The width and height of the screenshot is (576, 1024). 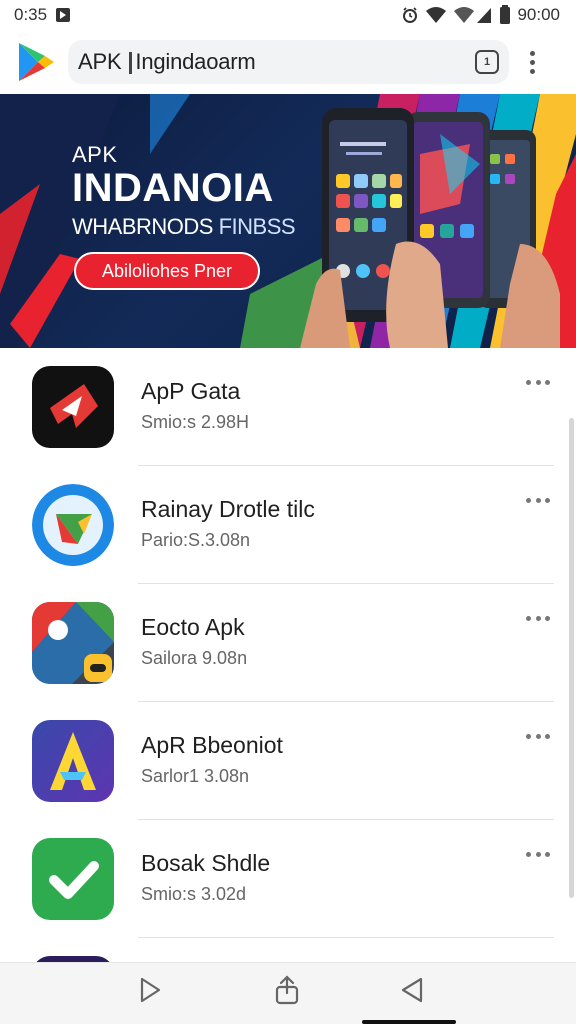 I want to click on url-prefix: APK, so click(x=100, y=61).